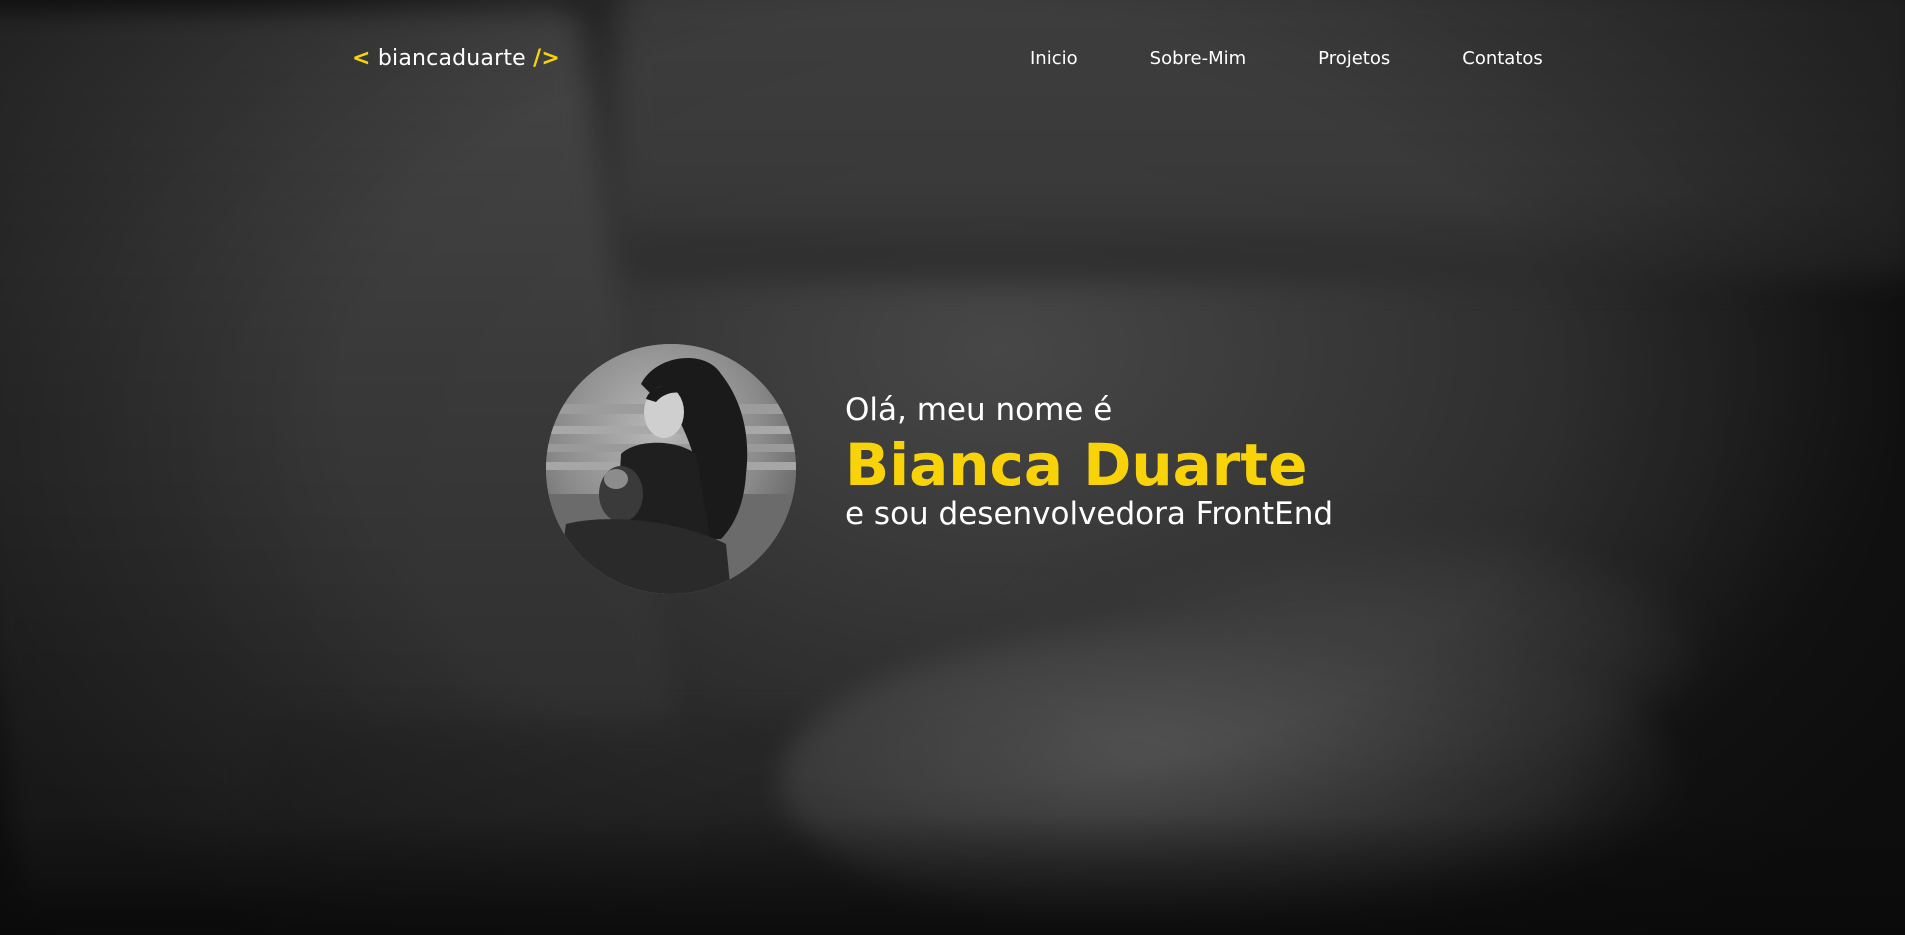  I want to click on intro-greeting: Olá, meu nome é, so click(979, 410).